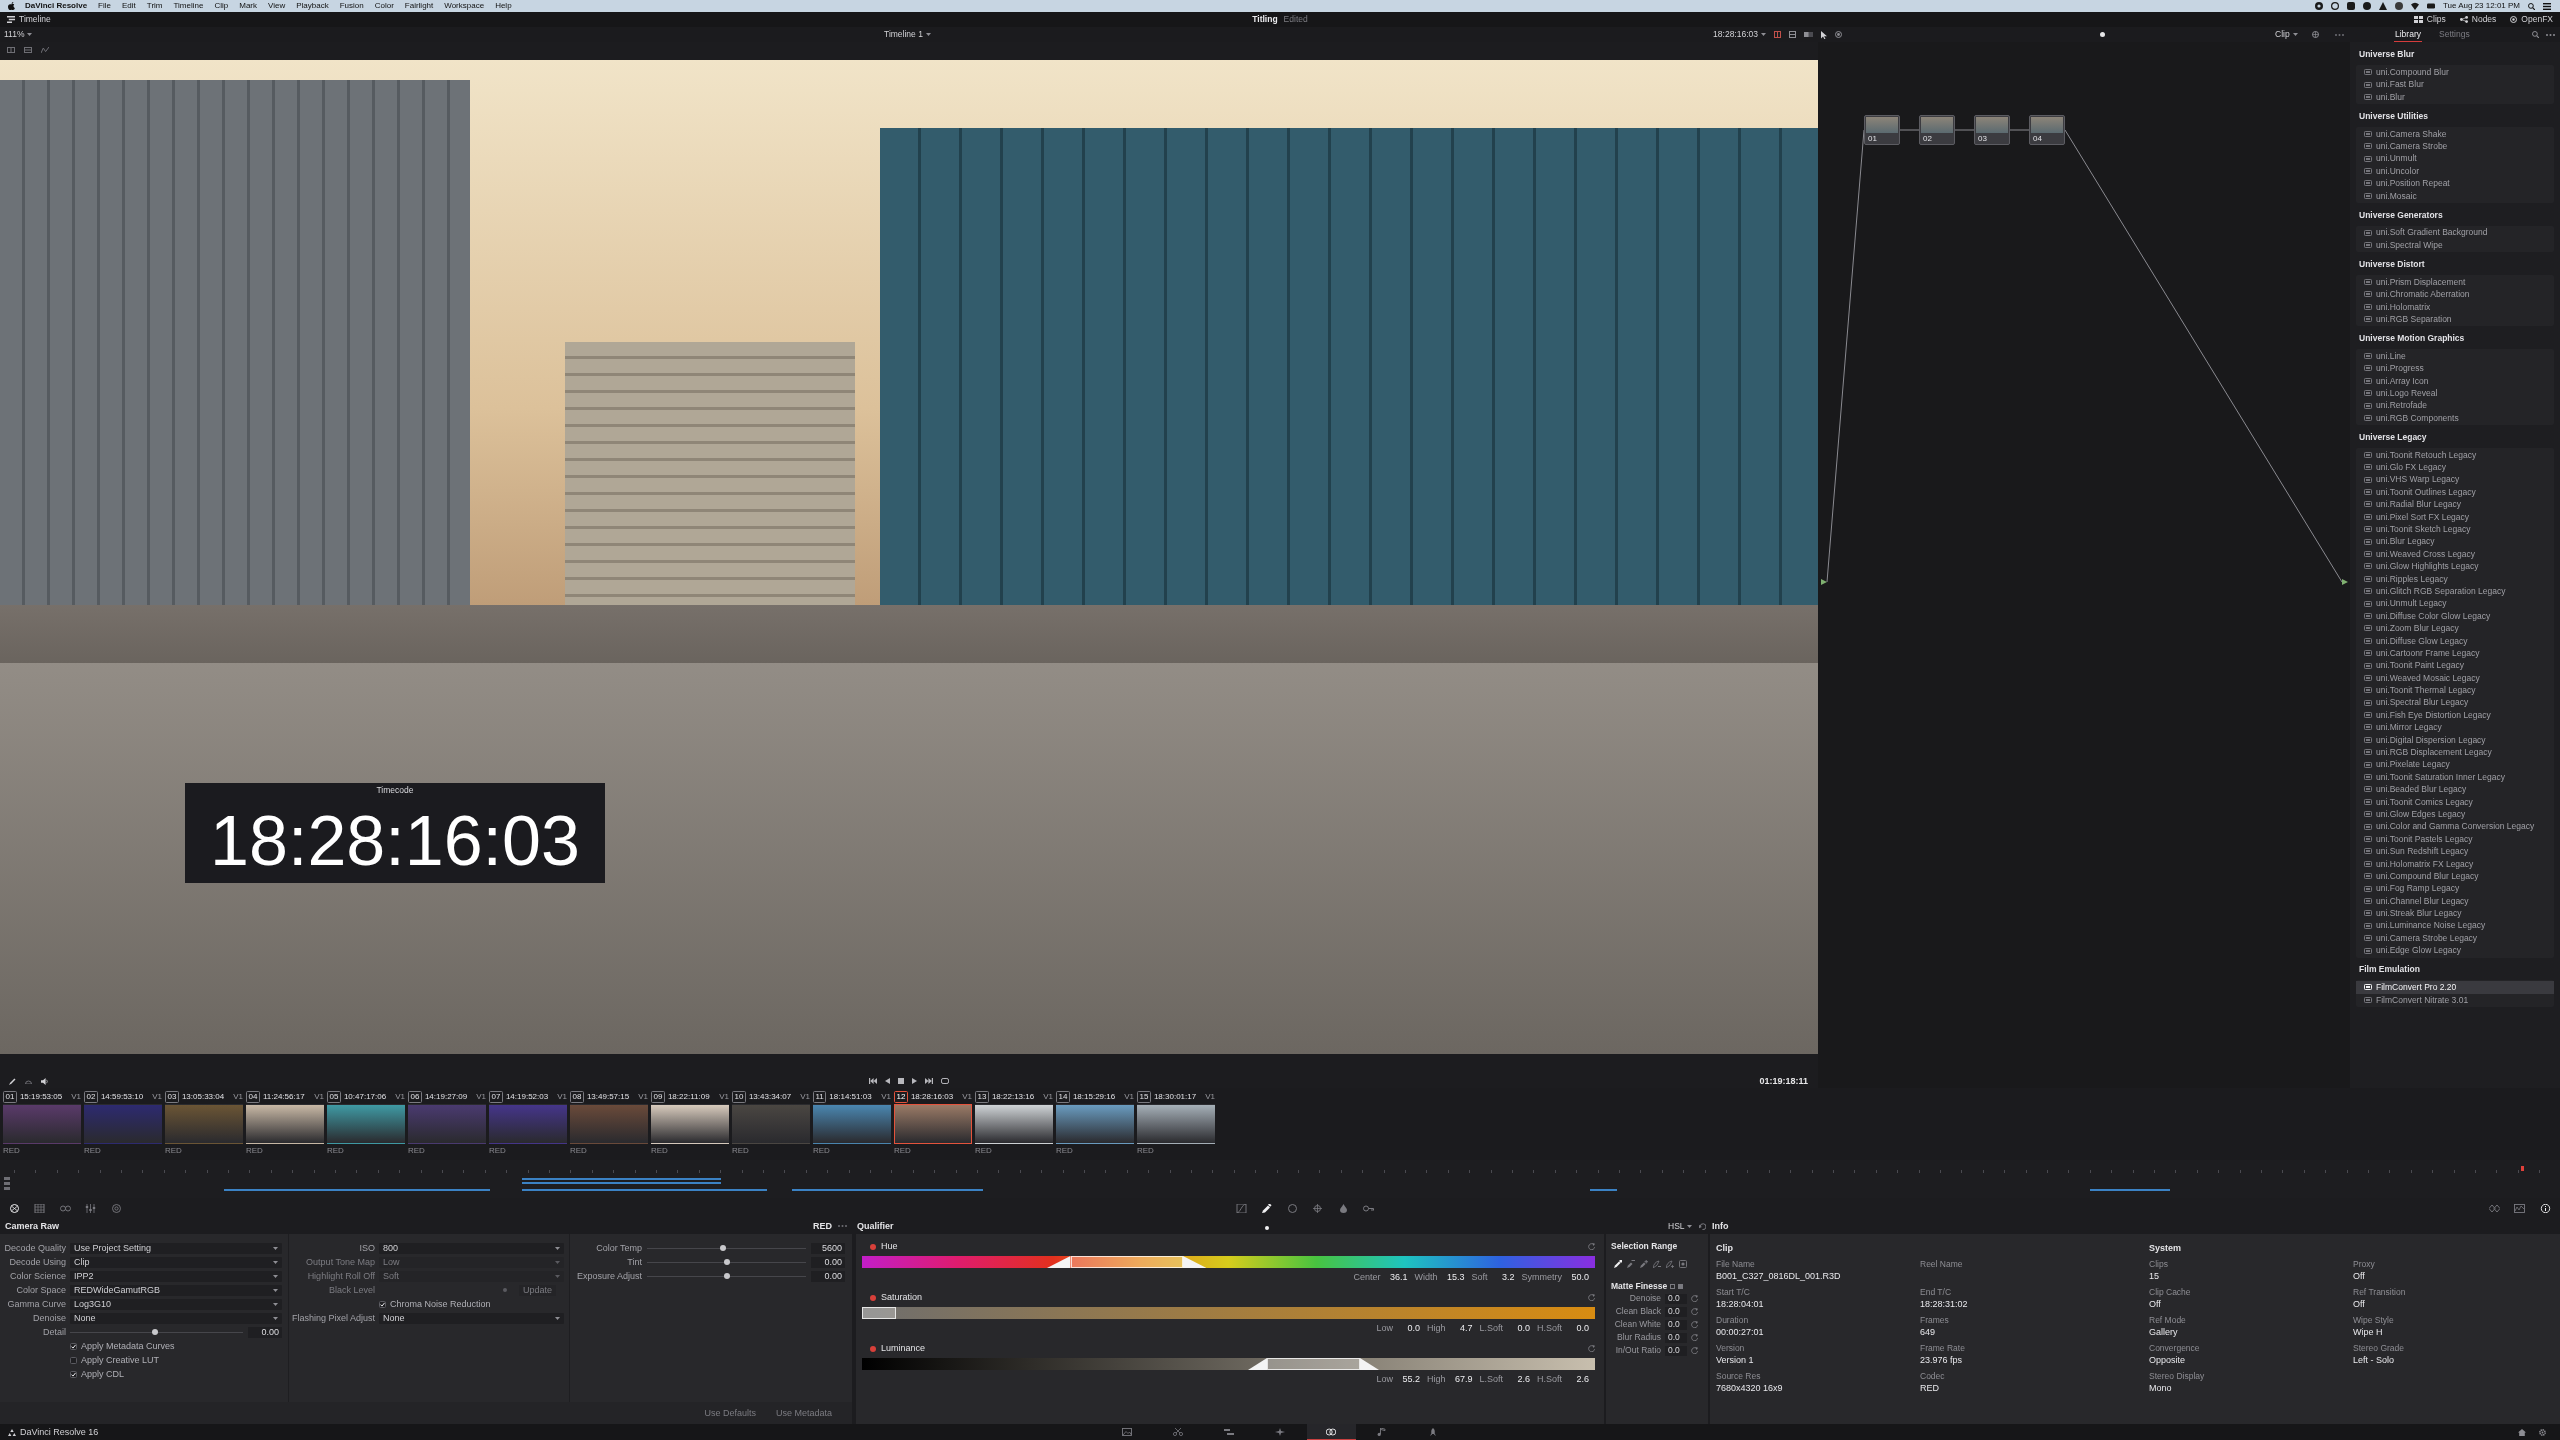 The image size is (2560, 1440). What do you see at coordinates (1657, 1264) in the screenshot?
I see `feather-minus-icon` at bounding box center [1657, 1264].